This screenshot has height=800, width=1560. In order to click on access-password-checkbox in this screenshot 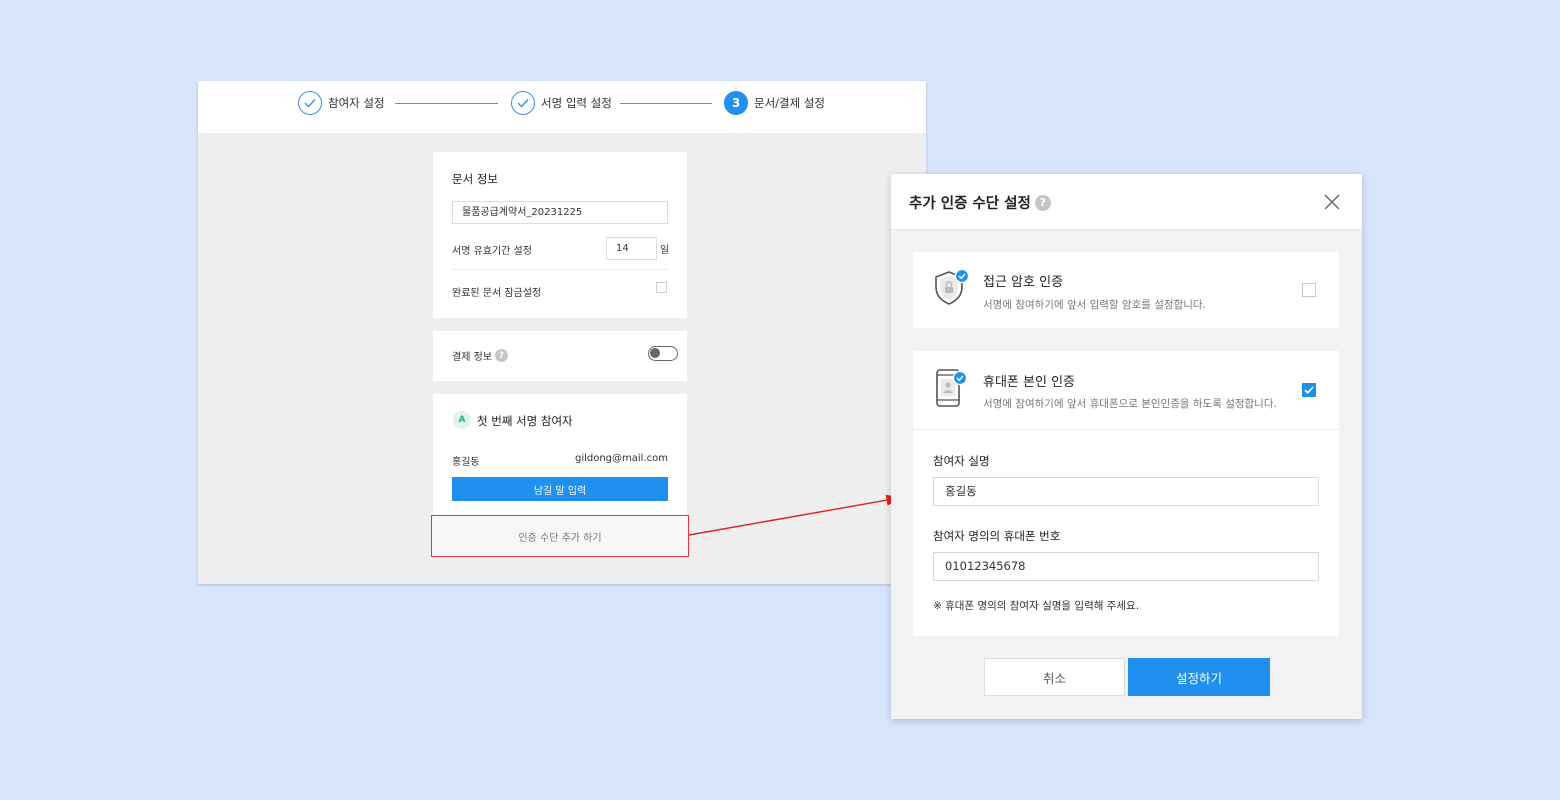, I will do `click(1309, 290)`.